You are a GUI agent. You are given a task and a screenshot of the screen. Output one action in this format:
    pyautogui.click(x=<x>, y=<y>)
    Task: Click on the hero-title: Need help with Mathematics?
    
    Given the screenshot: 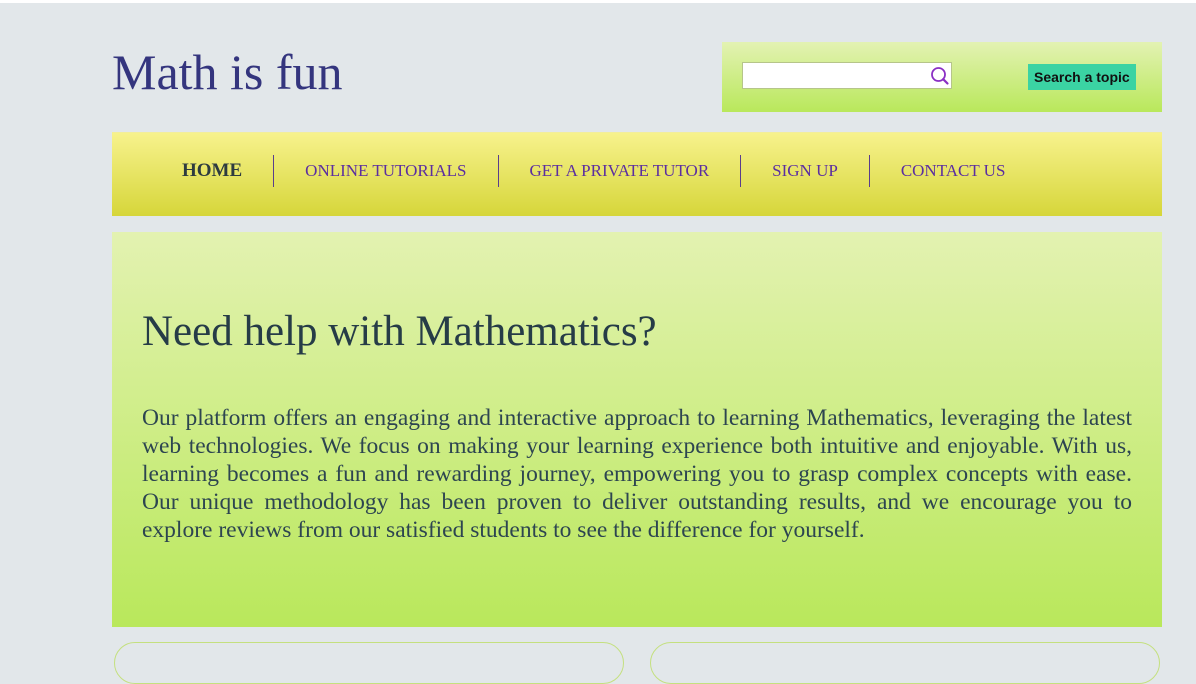 What is the action you would take?
    pyautogui.click(x=399, y=331)
    